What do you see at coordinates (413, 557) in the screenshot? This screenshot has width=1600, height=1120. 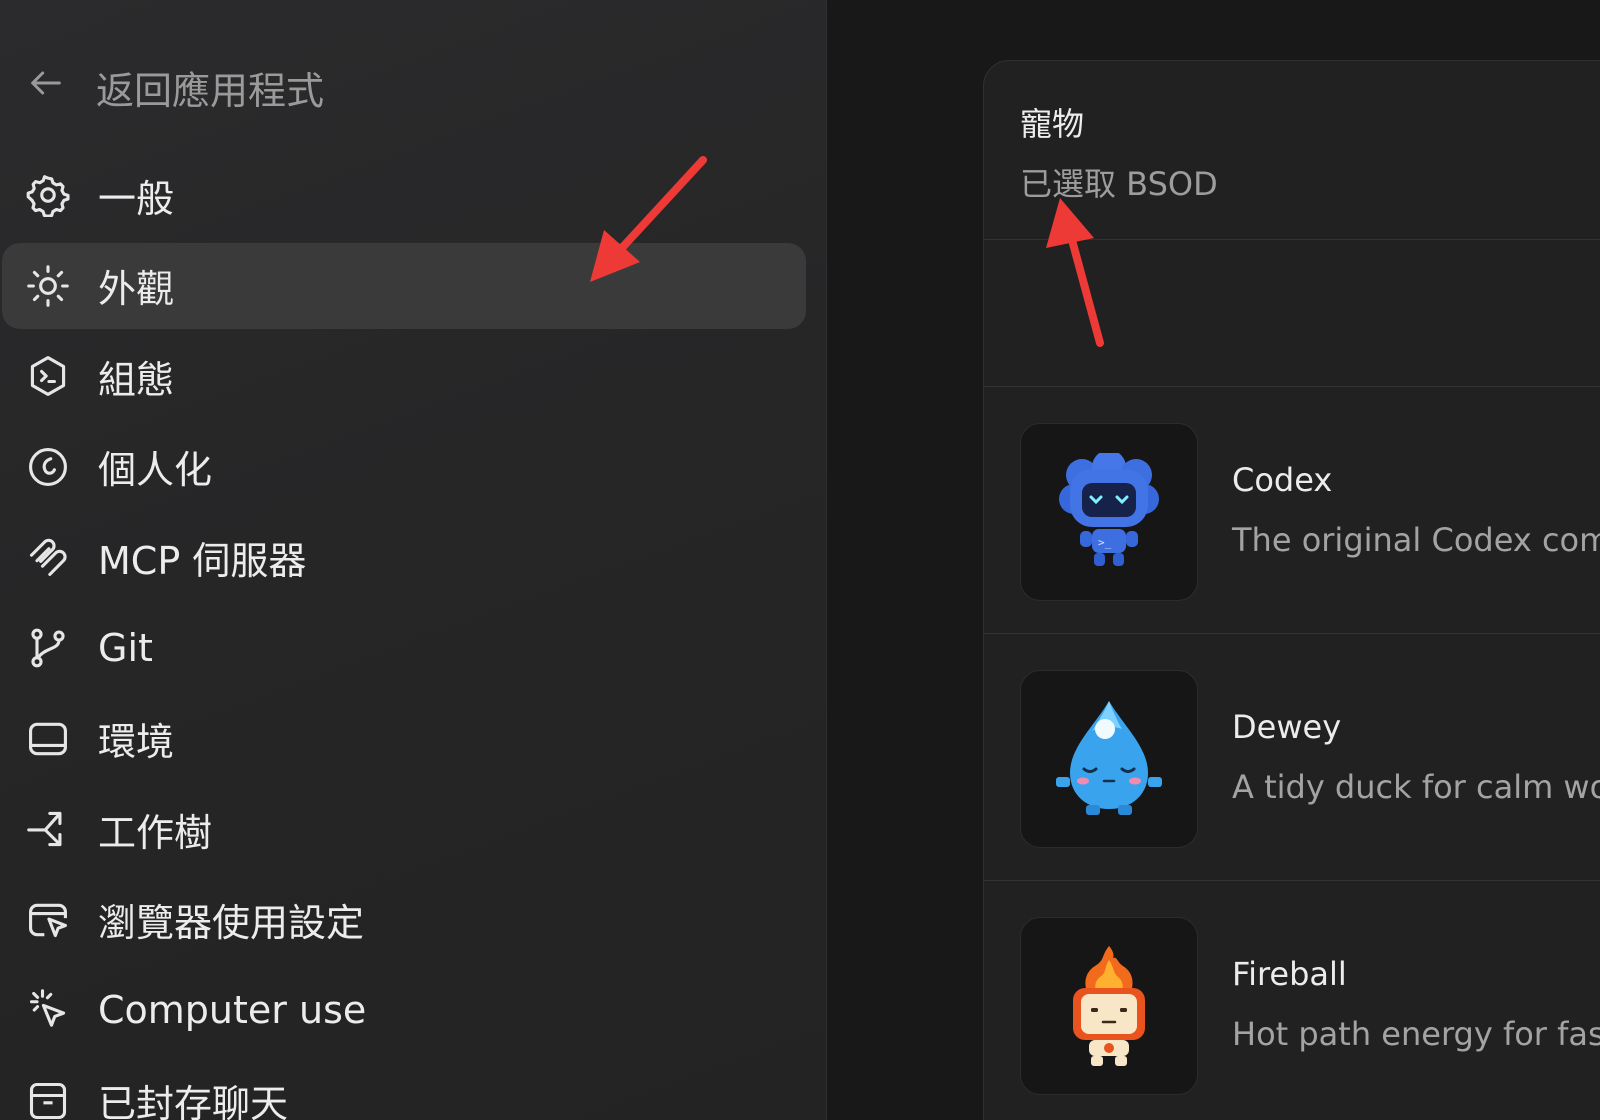 I see `sidebar-item-mcp-servers: MCP 伺服器` at bounding box center [413, 557].